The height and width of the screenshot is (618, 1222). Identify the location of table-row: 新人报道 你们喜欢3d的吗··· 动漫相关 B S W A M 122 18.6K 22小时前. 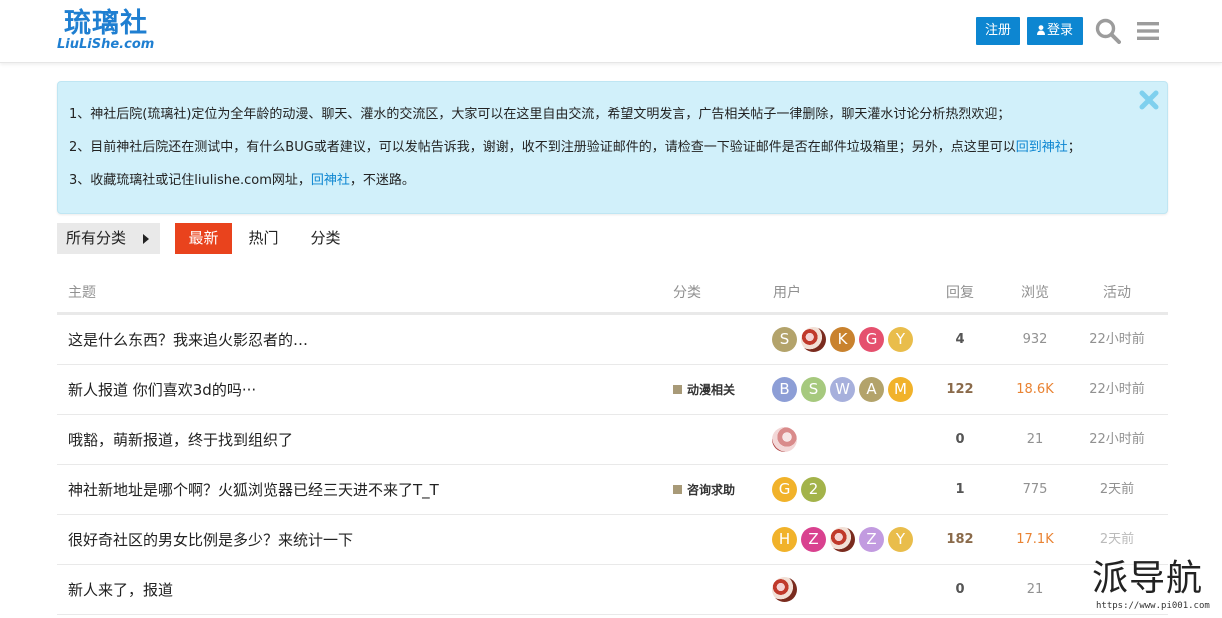
(612, 390).